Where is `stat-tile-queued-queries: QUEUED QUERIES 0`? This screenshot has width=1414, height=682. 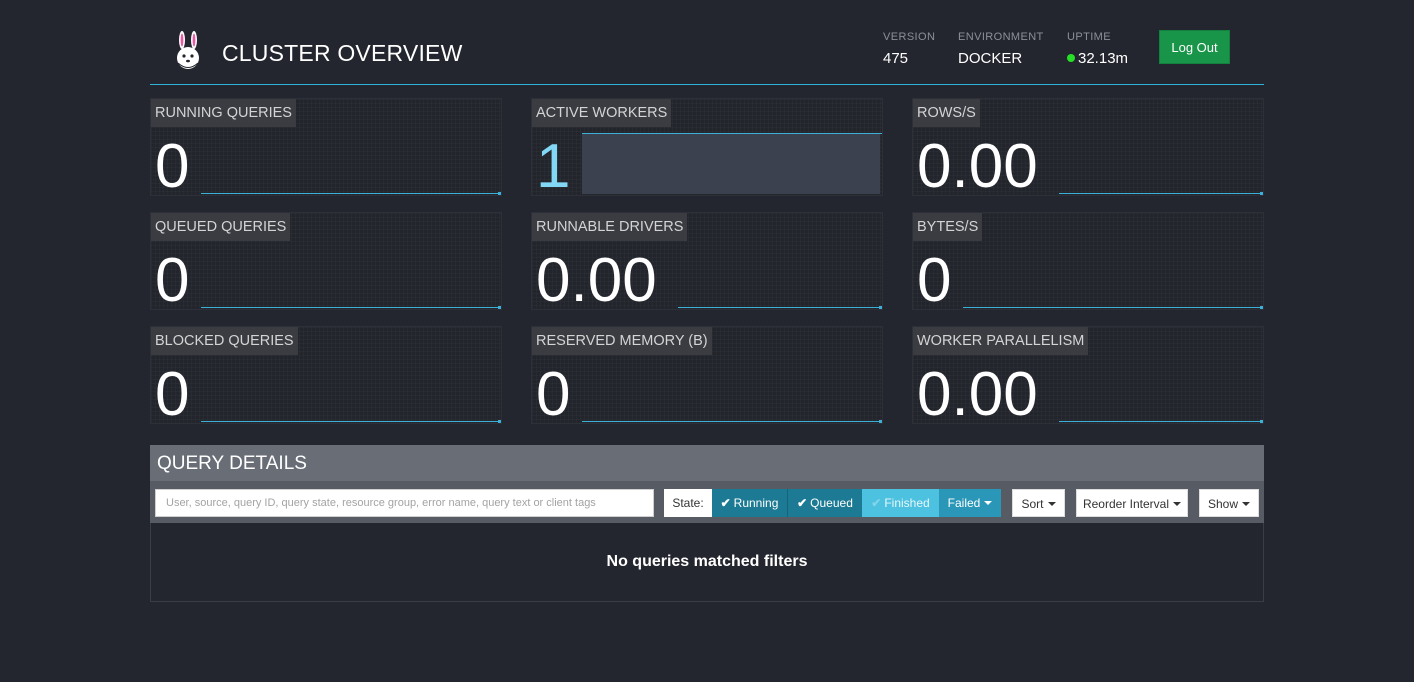
stat-tile-queued-queries: QUEUED QUERIES 0 is located at coordinates (326, 261).